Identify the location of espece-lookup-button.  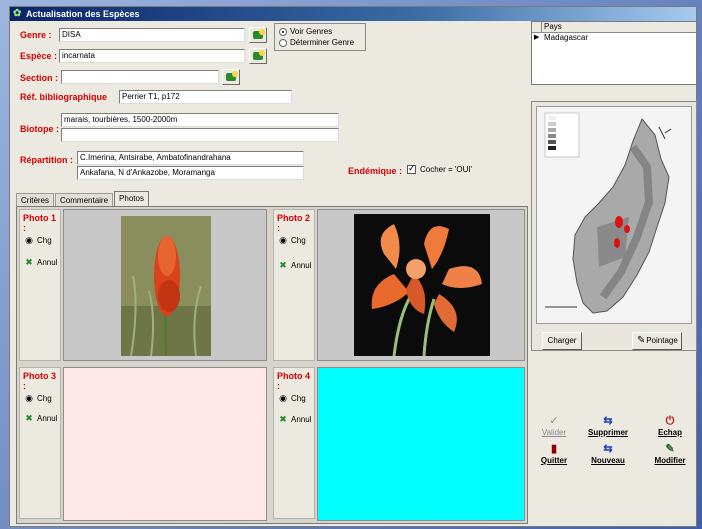
(258, 56).